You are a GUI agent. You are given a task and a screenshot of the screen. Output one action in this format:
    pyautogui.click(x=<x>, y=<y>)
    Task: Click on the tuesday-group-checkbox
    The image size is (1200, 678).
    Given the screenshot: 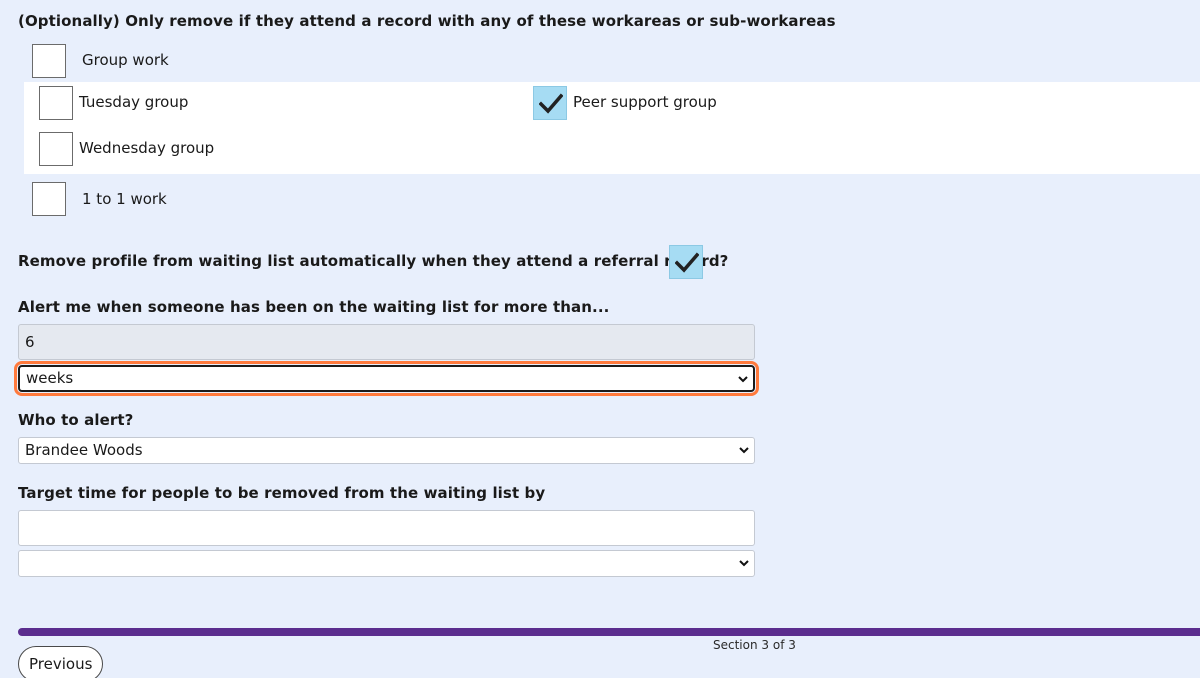 What is the action you would take?
    pyautogui.click(x=56, y=103)
    